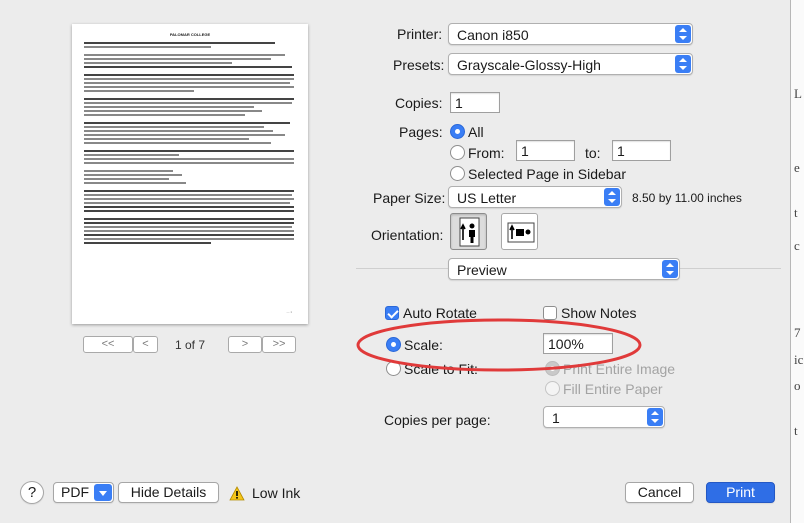  What do you see at coordinates (75, 492) in the screenshot?
I see `pdf-label: PDF` at bounding box center [75, 492].